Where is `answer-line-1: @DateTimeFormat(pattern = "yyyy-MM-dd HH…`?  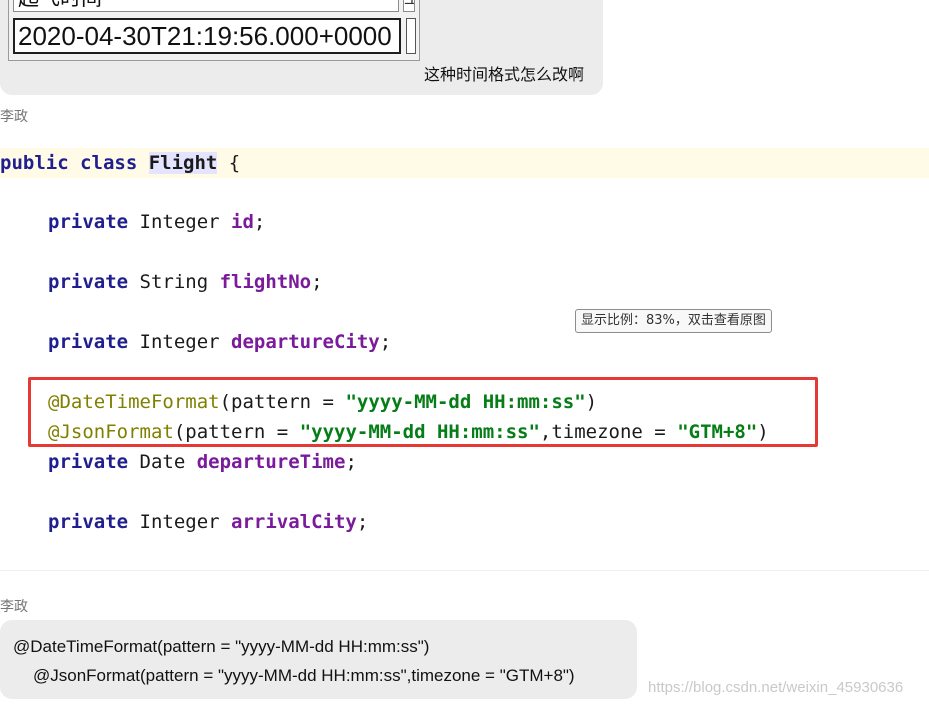
answer-line-1: @DateTimeFormat(pattern = "yyyy-MM-dd HH… is located at coordinates (221, 646).